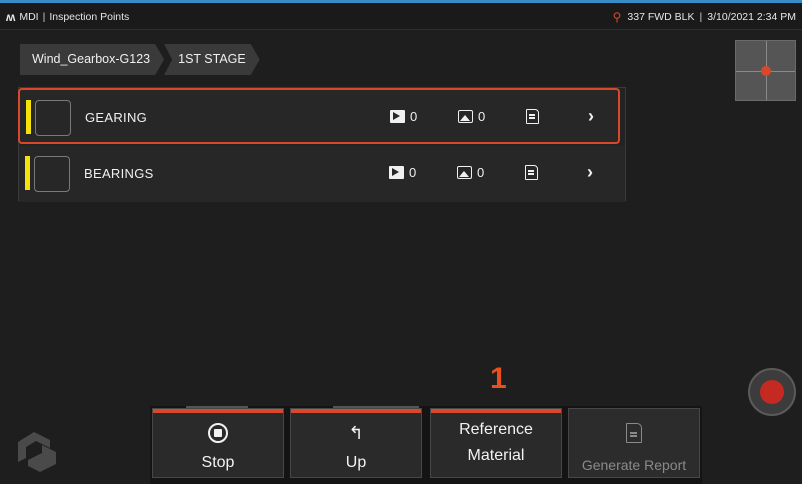 The width and height of the screenshot is (802, 484). I want to click on breadcrumb-item-asset: Wind_Gearbox-G123, so click(92, 59).